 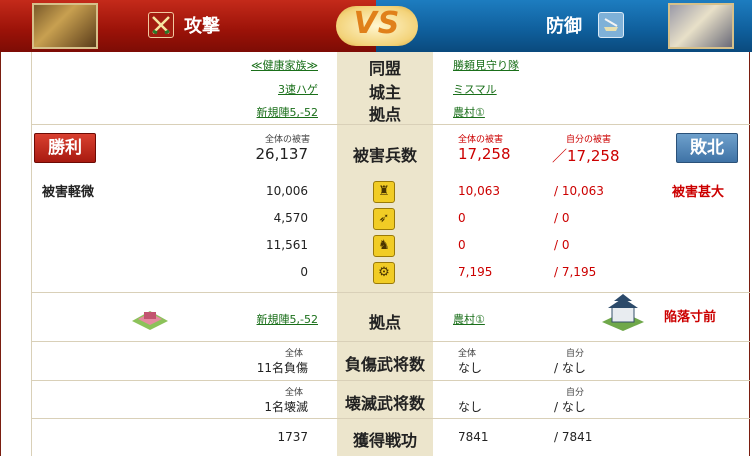 I want to click on att-total-damage-caption: 全体の被害, so click(x=287, y=140).